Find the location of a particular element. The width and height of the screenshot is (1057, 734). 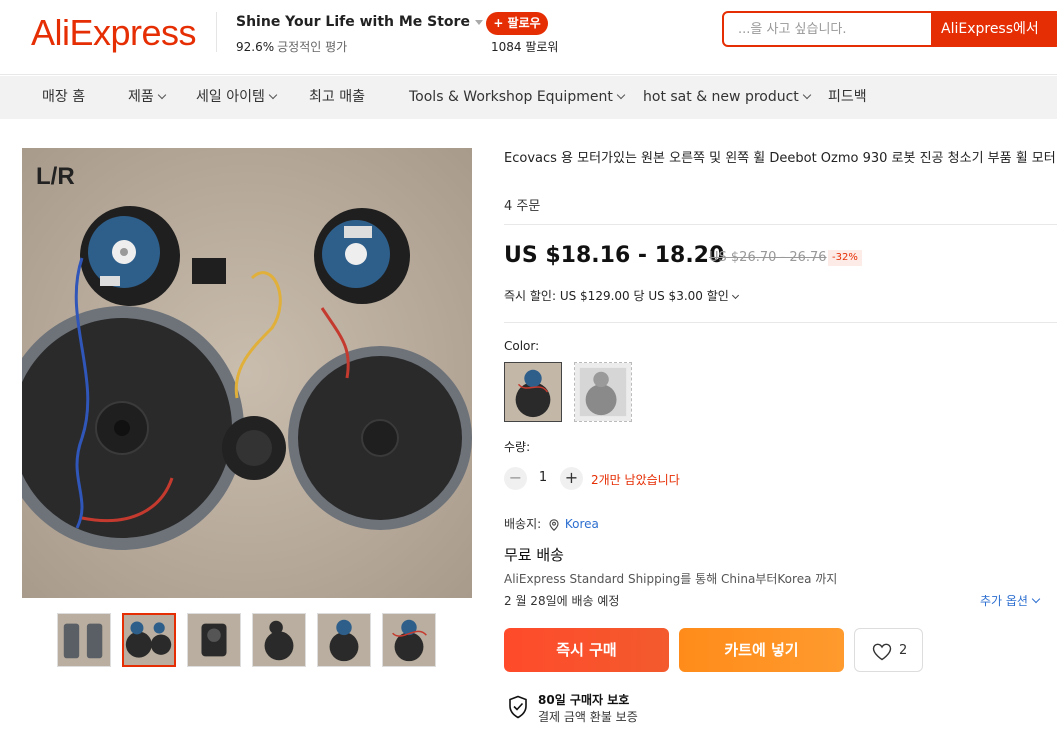

buyer-protection-subtitle: 결제 금액 환불 보증 is located at coordinates (588, 717).